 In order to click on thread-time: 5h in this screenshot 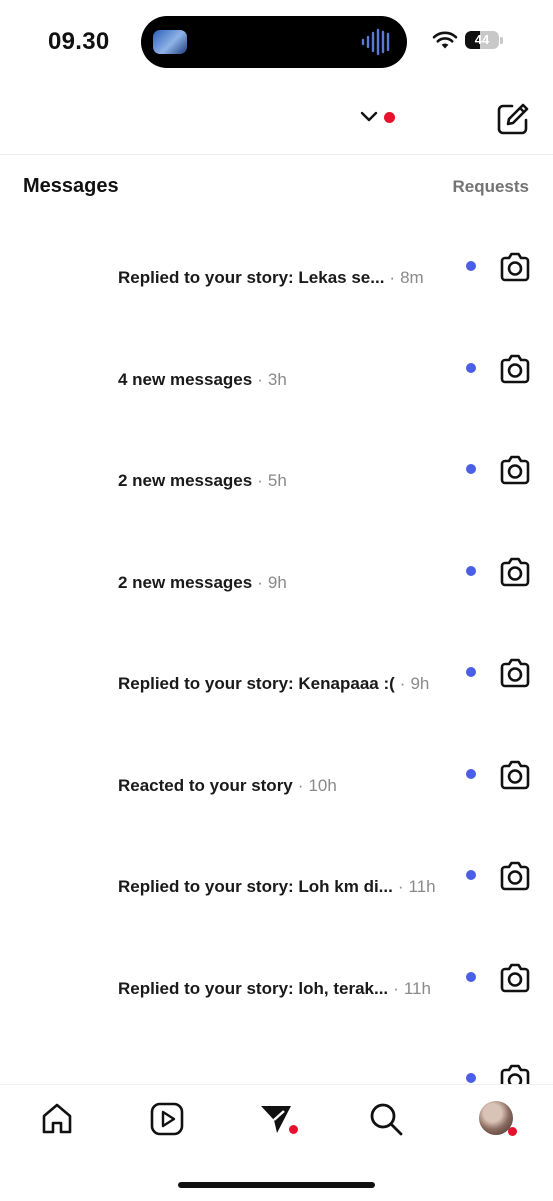, I will do `click(277, 480)`.